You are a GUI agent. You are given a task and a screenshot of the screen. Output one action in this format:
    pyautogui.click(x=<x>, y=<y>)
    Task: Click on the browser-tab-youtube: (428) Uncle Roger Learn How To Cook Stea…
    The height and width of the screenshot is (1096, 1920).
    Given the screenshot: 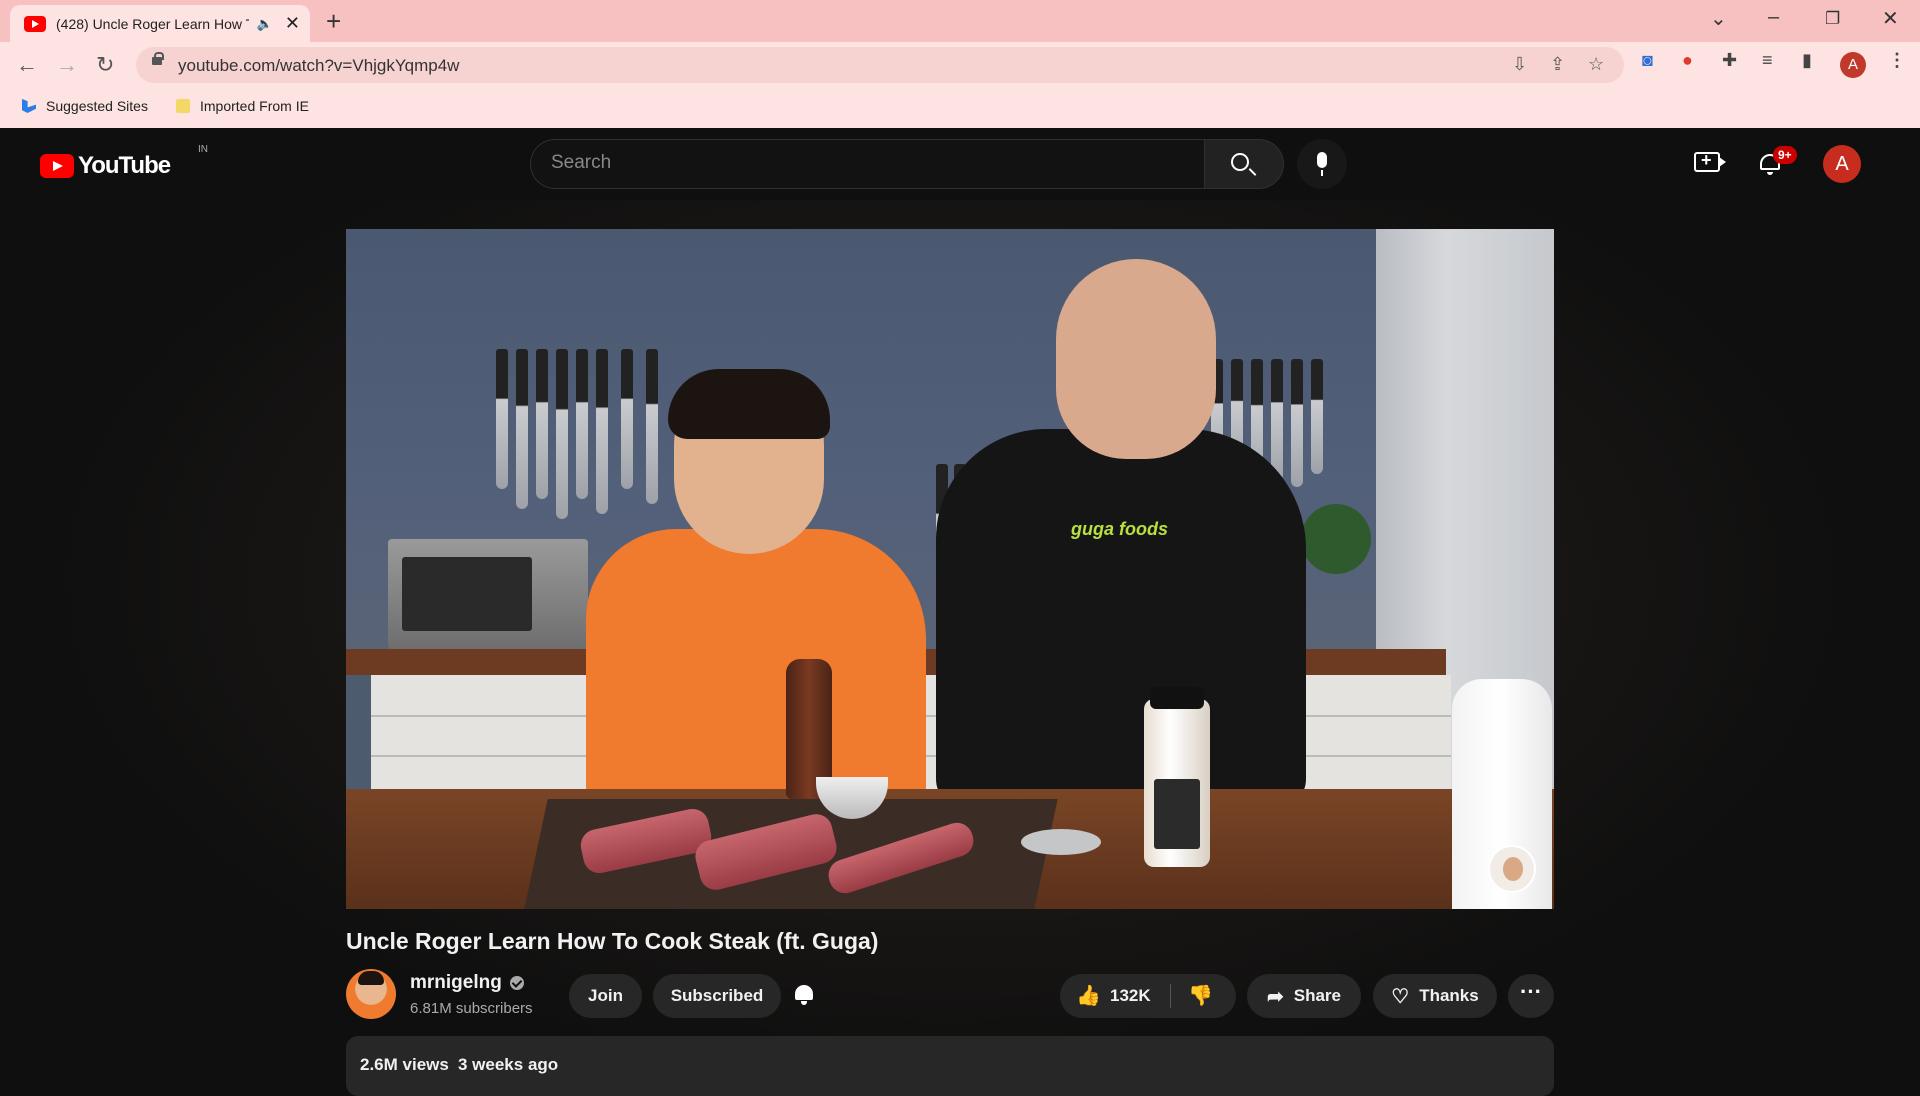 What is the action you would take?
    pyautogui.click(x=160, y=23)
    